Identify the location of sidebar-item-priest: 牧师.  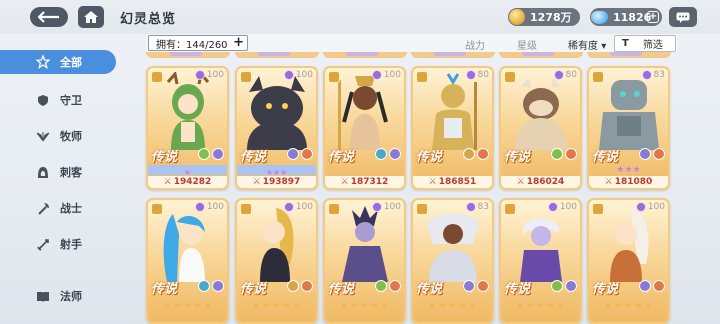
(65, 136).